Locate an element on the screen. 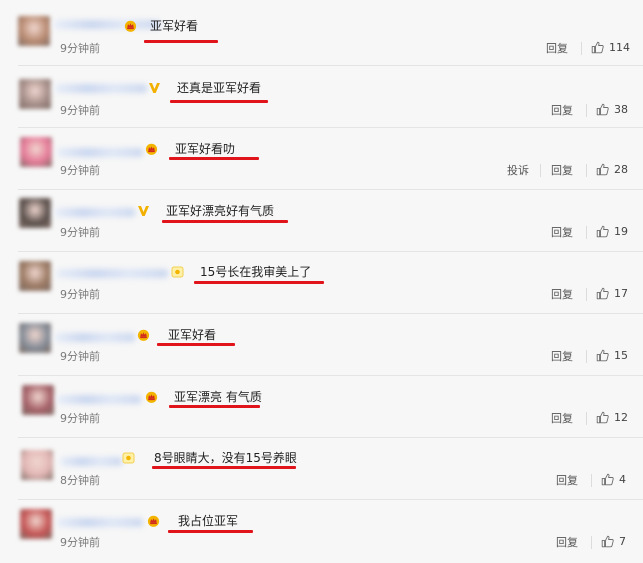 This screenshot has height=563, width=643. comment-text: 亚军漂亮 有气质 is located at coordinates (218, 397).